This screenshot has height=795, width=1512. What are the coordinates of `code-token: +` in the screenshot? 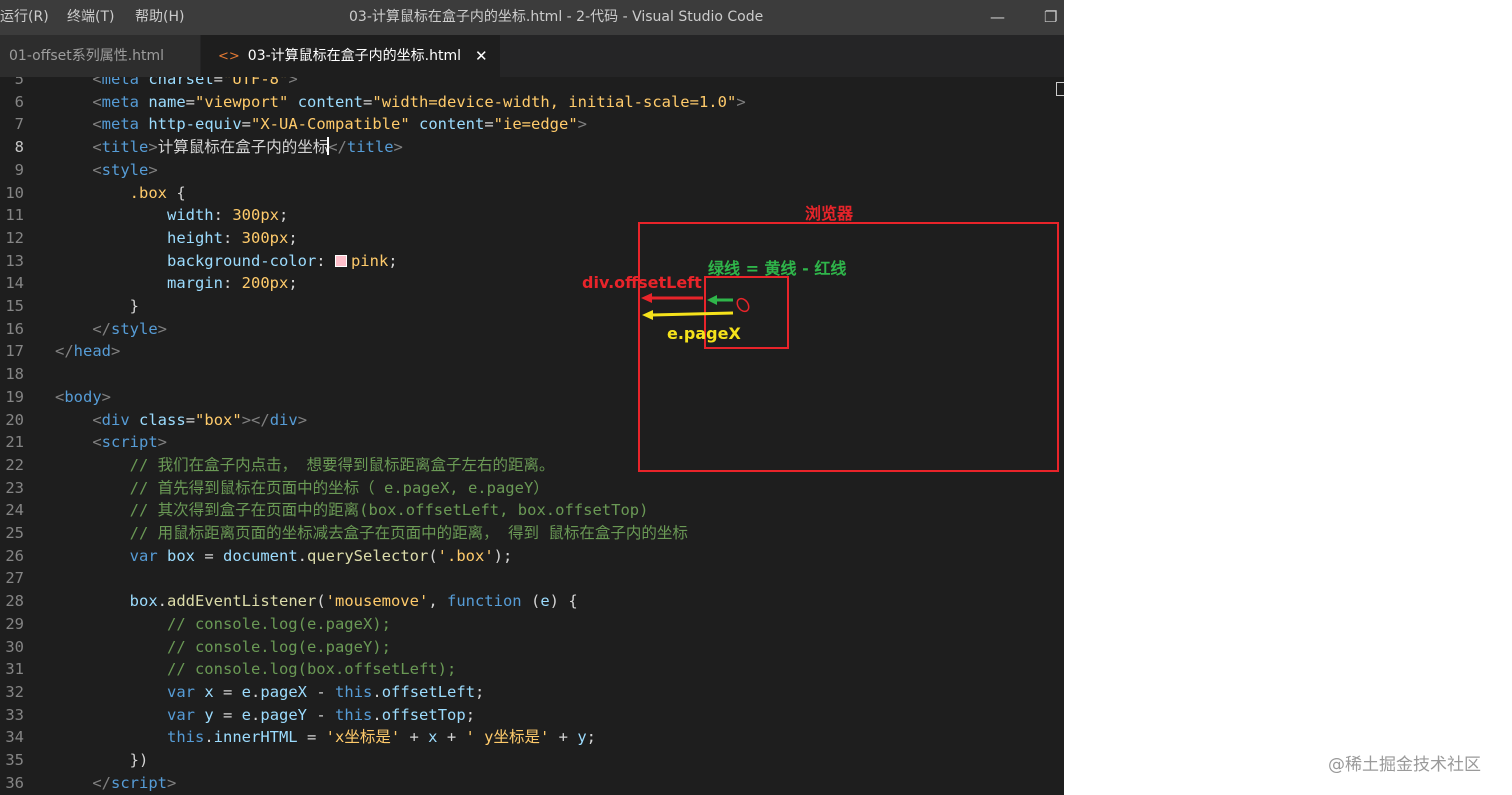 It's located at (414, 737).